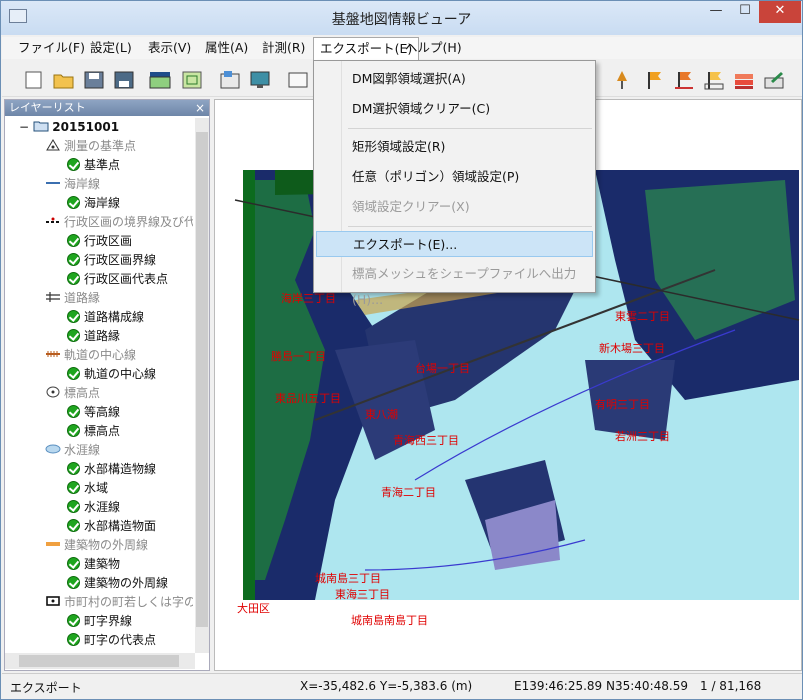 The image size is (803, 700). I want to click on save-as-icon, so click(124, 80).